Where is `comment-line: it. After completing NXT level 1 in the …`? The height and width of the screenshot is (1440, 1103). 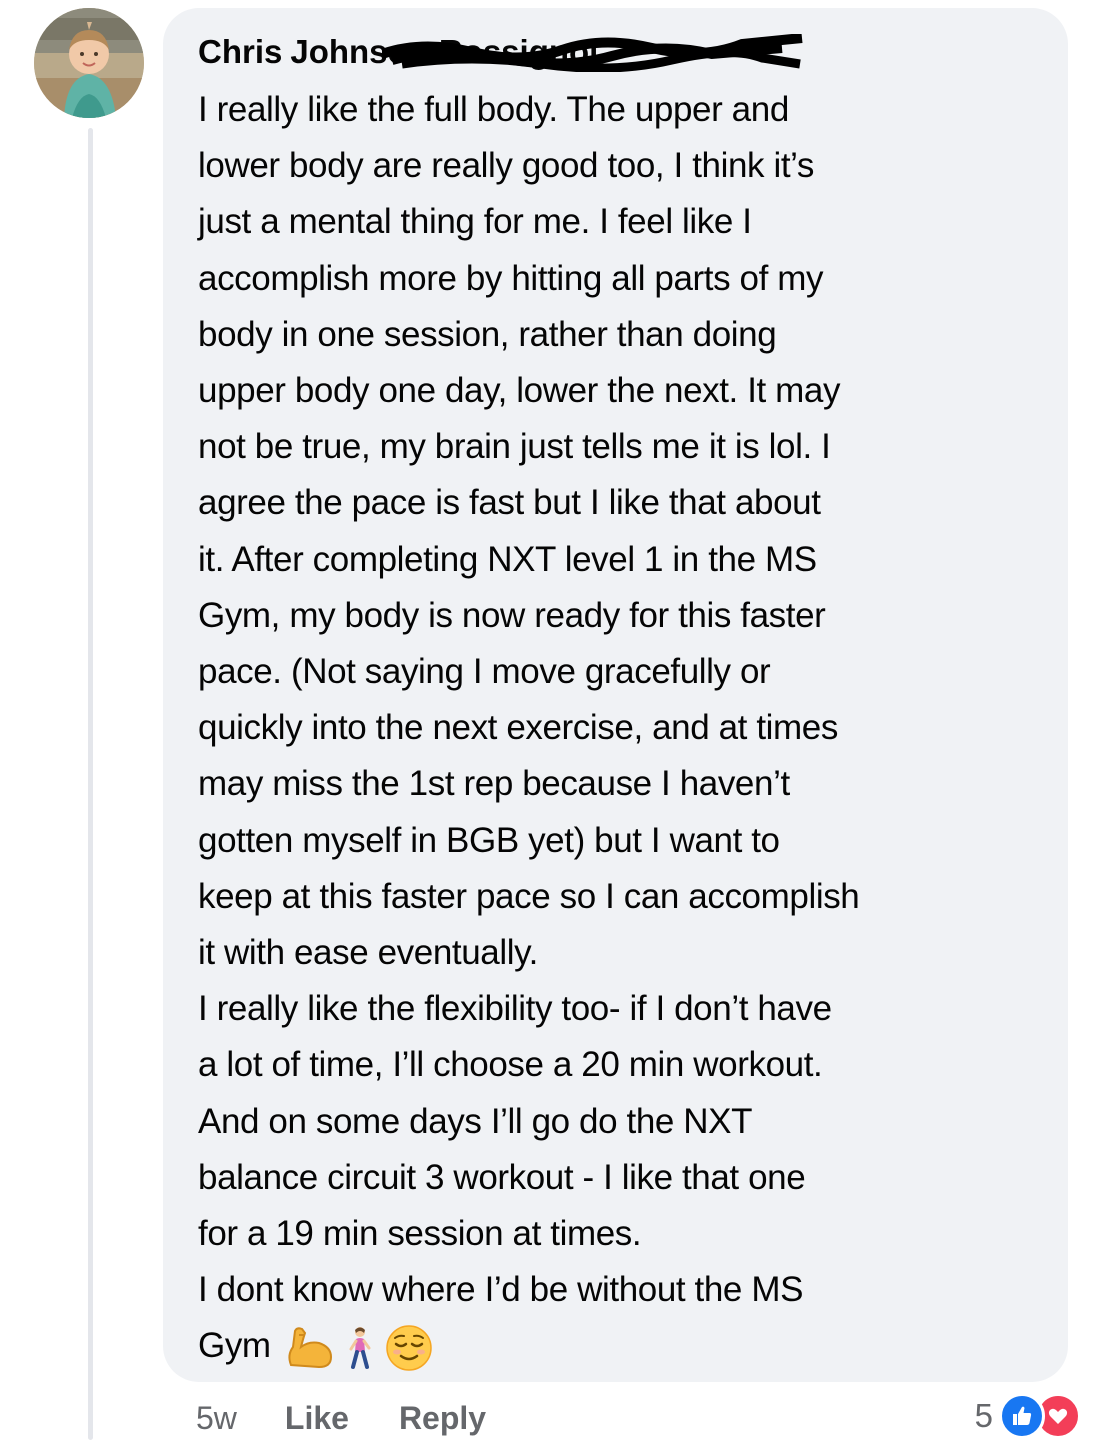
comment-line: it. After completing NXT level 1 in the … is located at coordinates (507, 559).